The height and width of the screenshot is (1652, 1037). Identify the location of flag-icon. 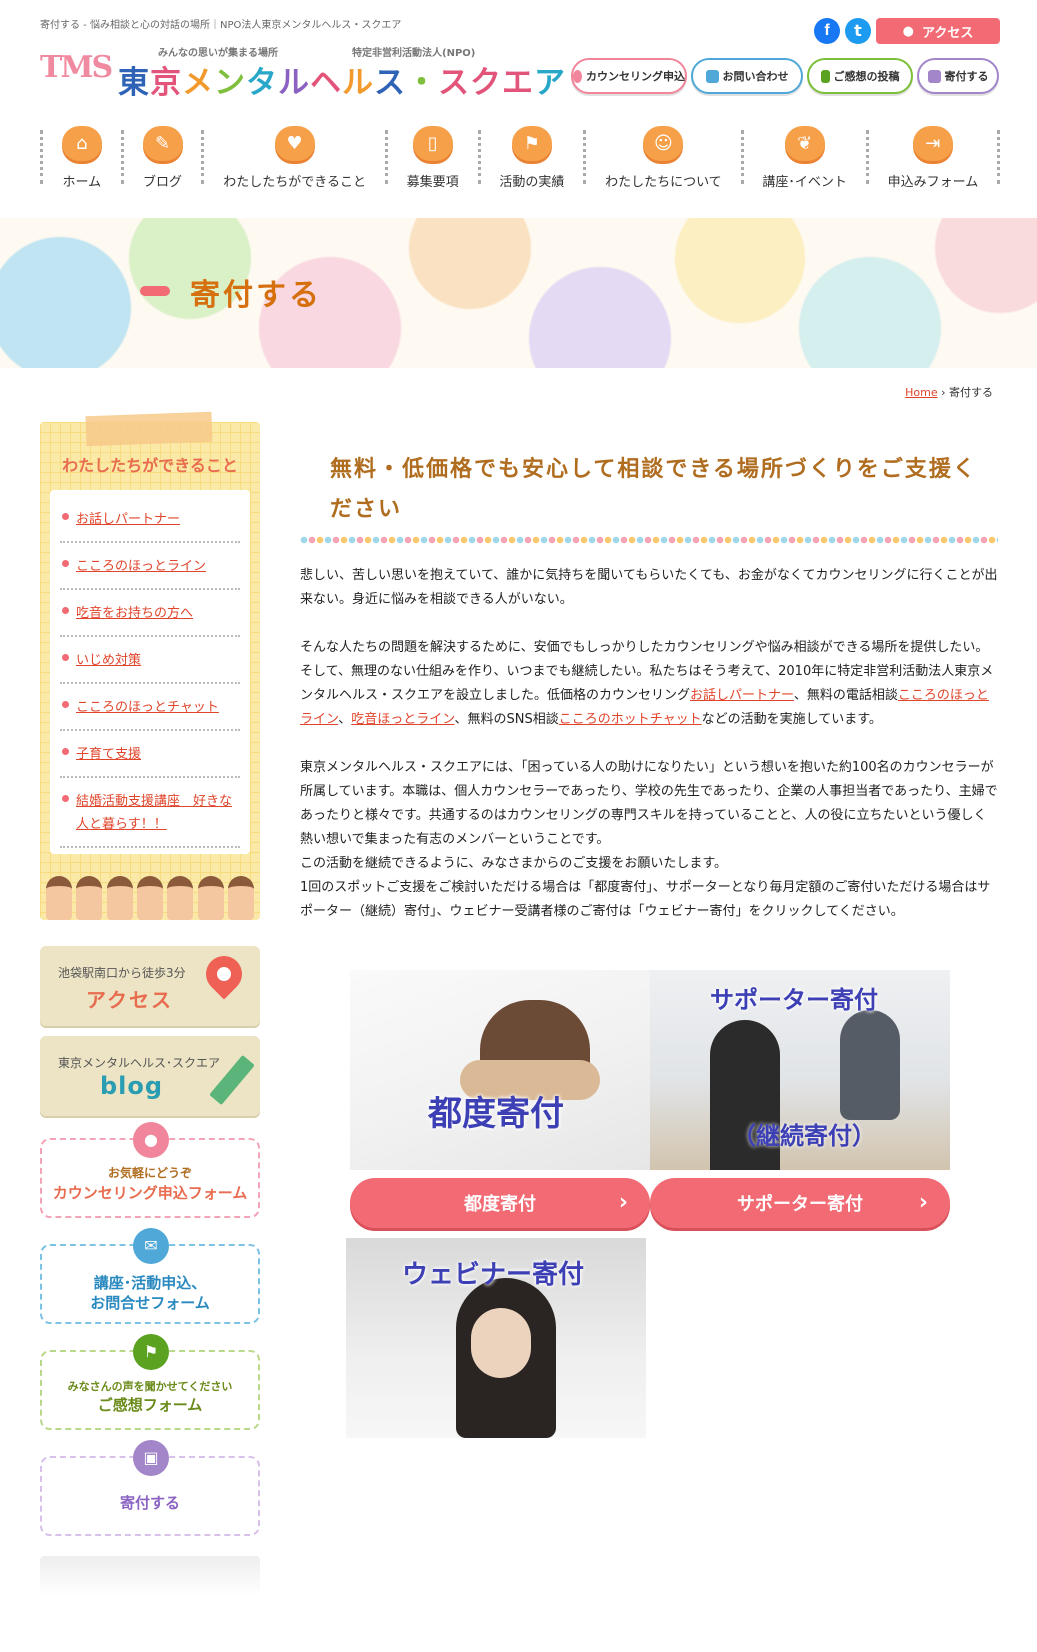
(825, 76).